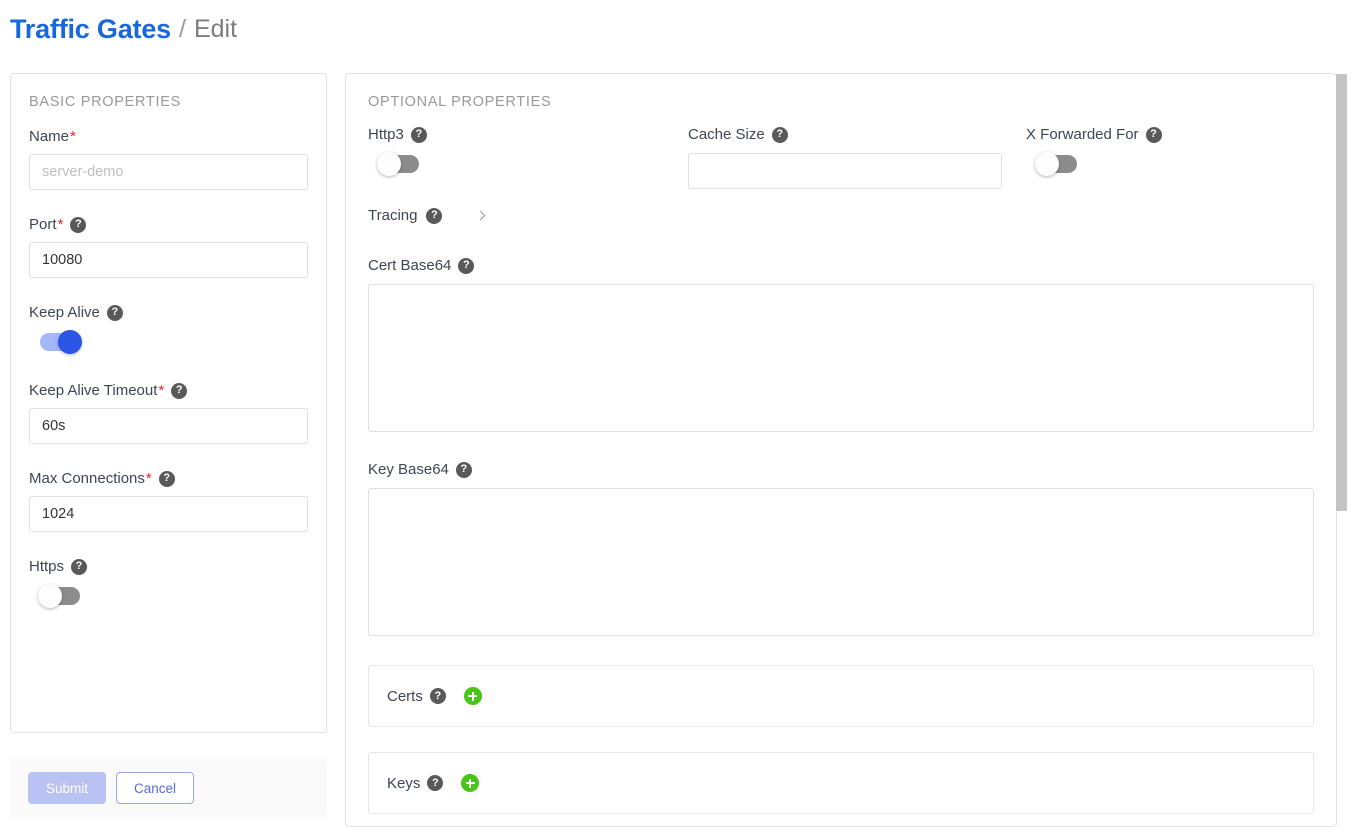 This screenshot has width=1353, height=827. I want to click on field-x-forwarded-for-label-row: X Forwarded For ?, so click(1157, 134).